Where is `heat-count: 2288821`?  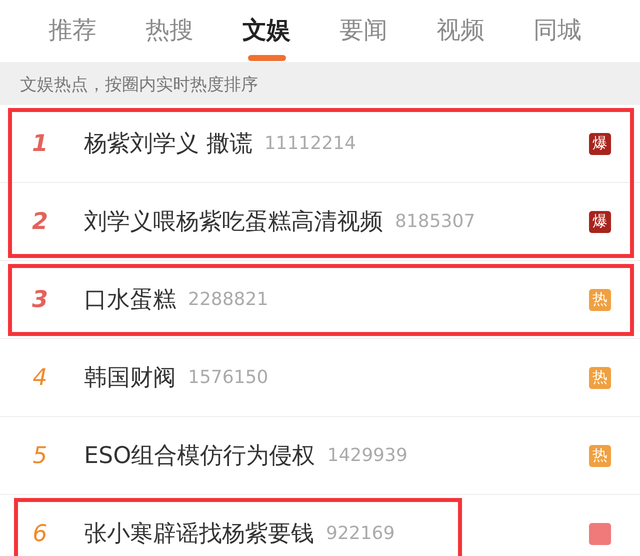 heat-count: 2288821 is located at coordinates (228, 299).